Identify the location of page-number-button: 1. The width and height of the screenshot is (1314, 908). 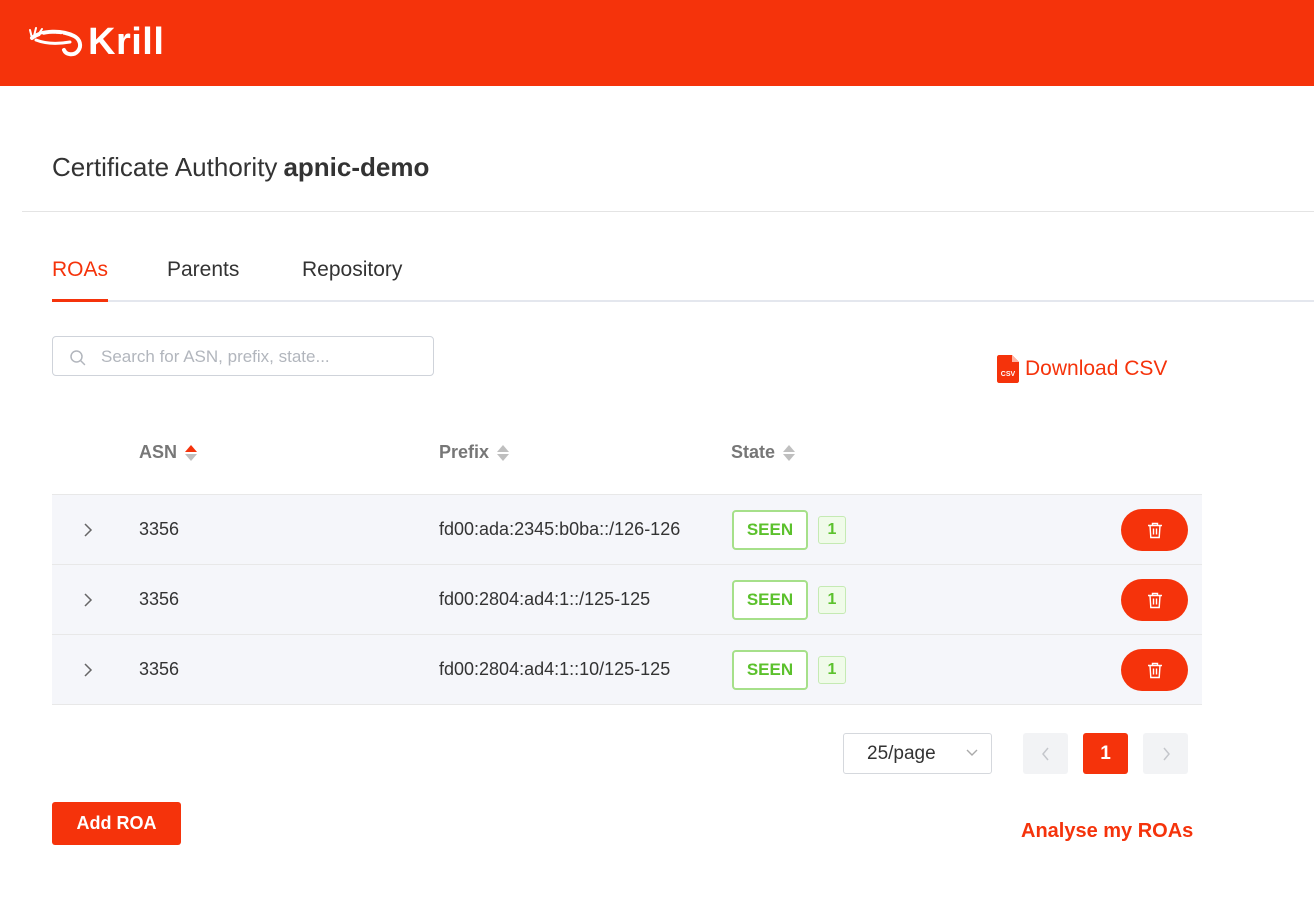
(1105, 753).